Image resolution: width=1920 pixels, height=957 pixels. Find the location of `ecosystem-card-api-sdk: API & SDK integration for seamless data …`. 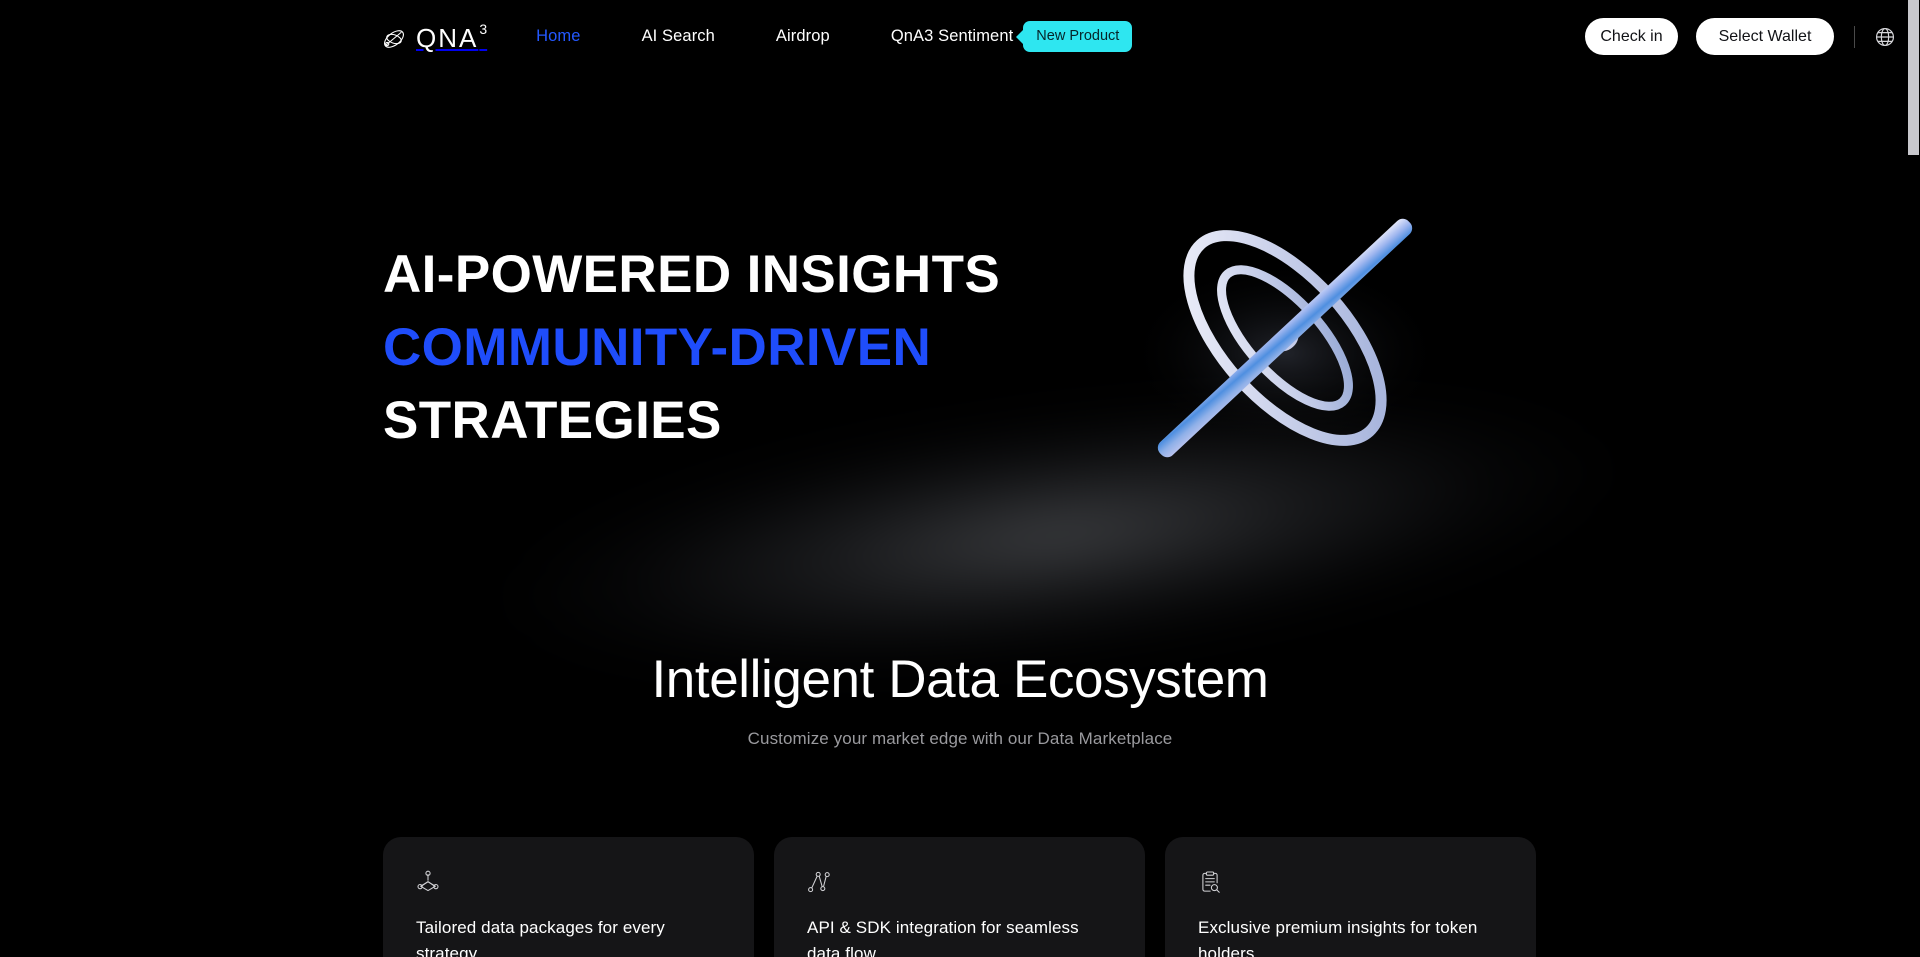

ecosystem-card-api-sdk: API & SDK integration for seamless data … is located at coordinates (959, 897).